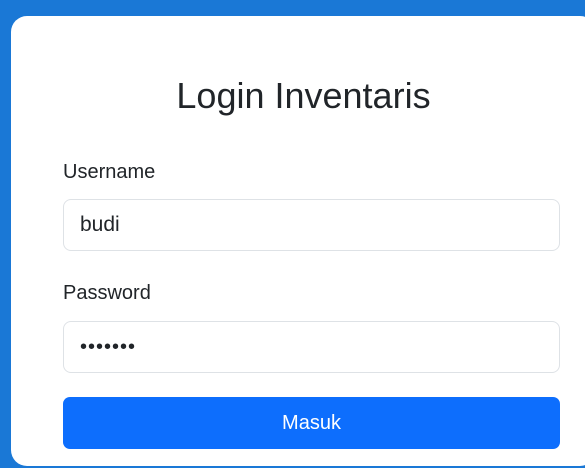 This screenshot has height=468, width=585. I want to click on username-value: budi, so click(100, 224).